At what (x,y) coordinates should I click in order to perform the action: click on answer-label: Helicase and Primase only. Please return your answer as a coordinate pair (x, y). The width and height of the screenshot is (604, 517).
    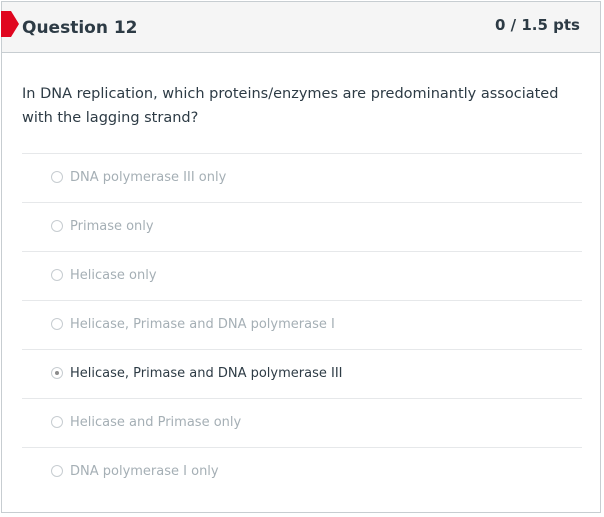
    Looking at the image, I should click on (156, 422).